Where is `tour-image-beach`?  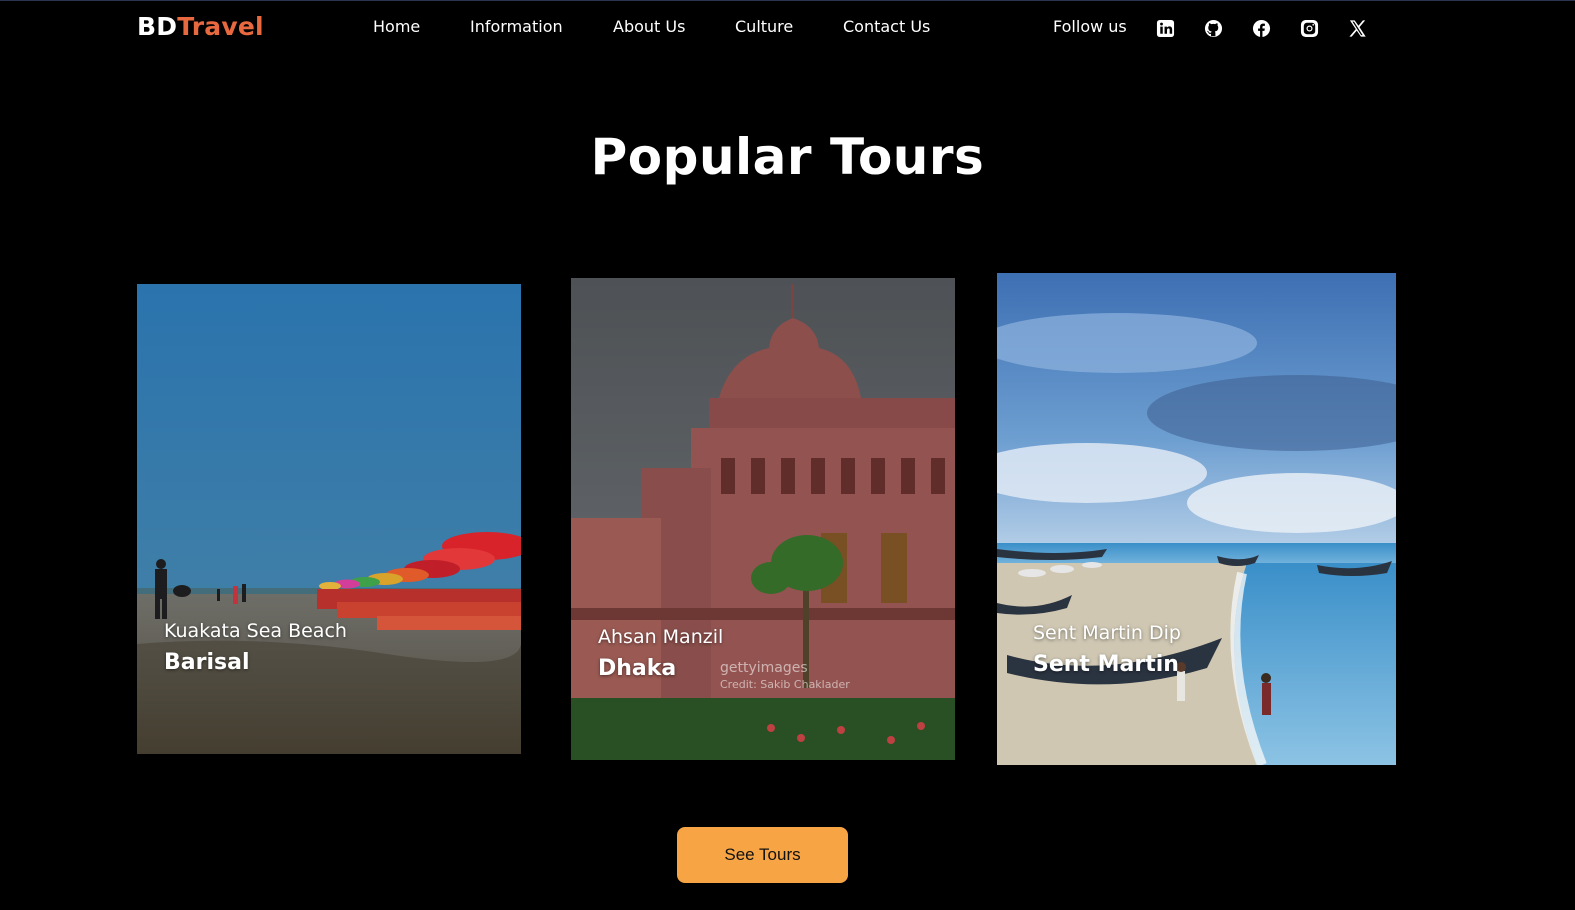 tour-image-beach is located at coordinates (329, 519).